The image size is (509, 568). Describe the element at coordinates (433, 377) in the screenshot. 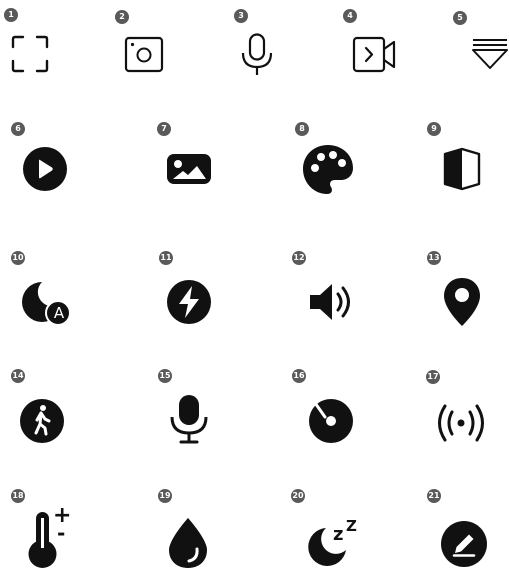

I see `number-badge: 17` at that location.